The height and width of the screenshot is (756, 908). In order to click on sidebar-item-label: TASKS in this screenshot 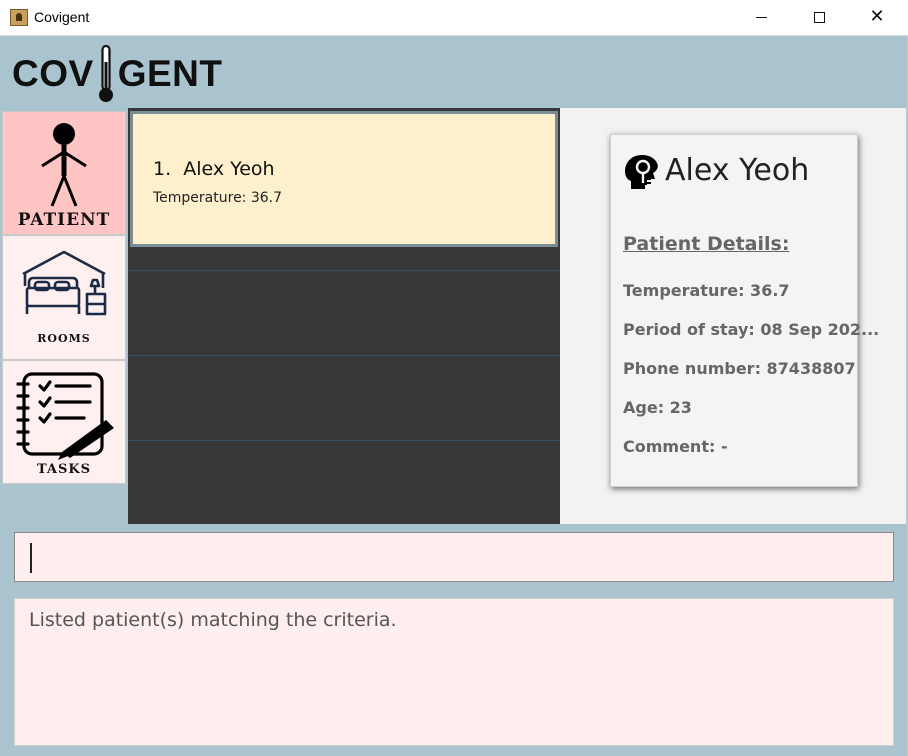, I will do `click(64, 469)`.